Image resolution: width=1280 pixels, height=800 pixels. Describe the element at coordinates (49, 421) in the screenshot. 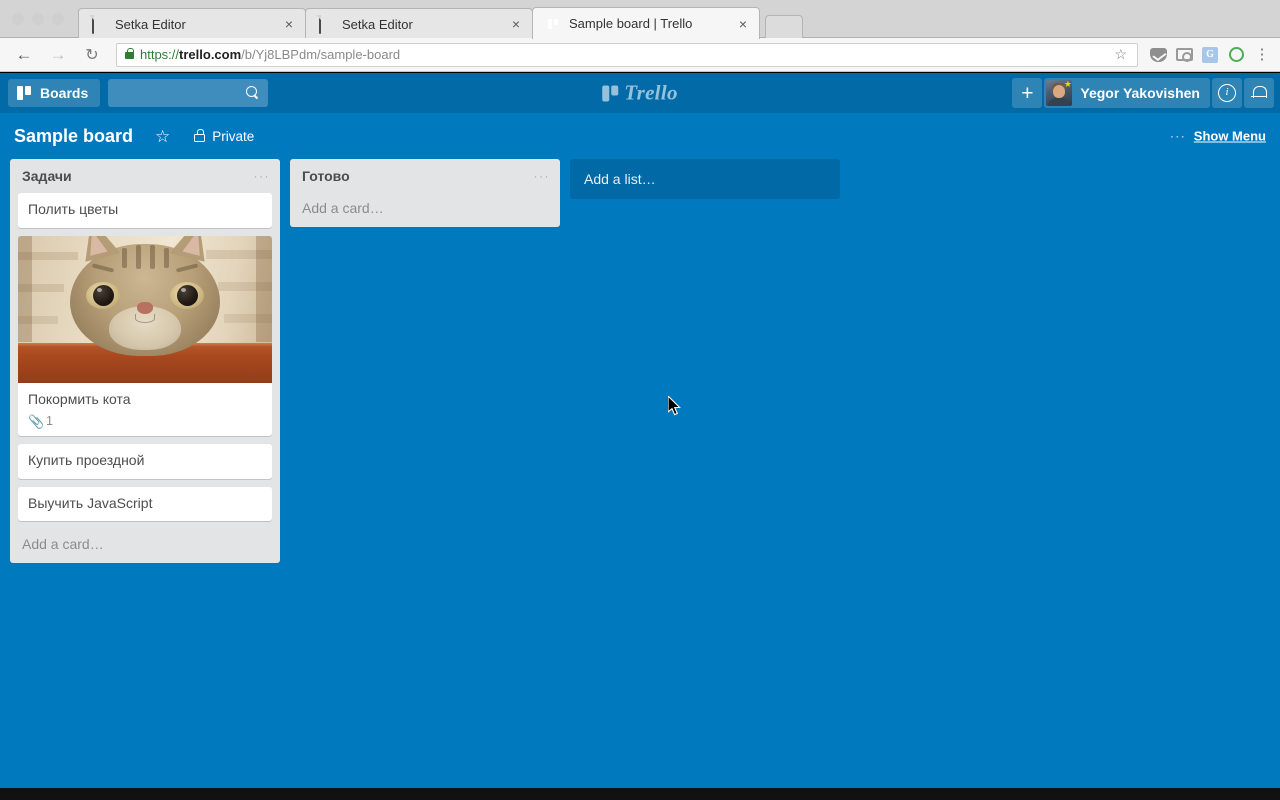

I see `attachment-count: 1` at that location.